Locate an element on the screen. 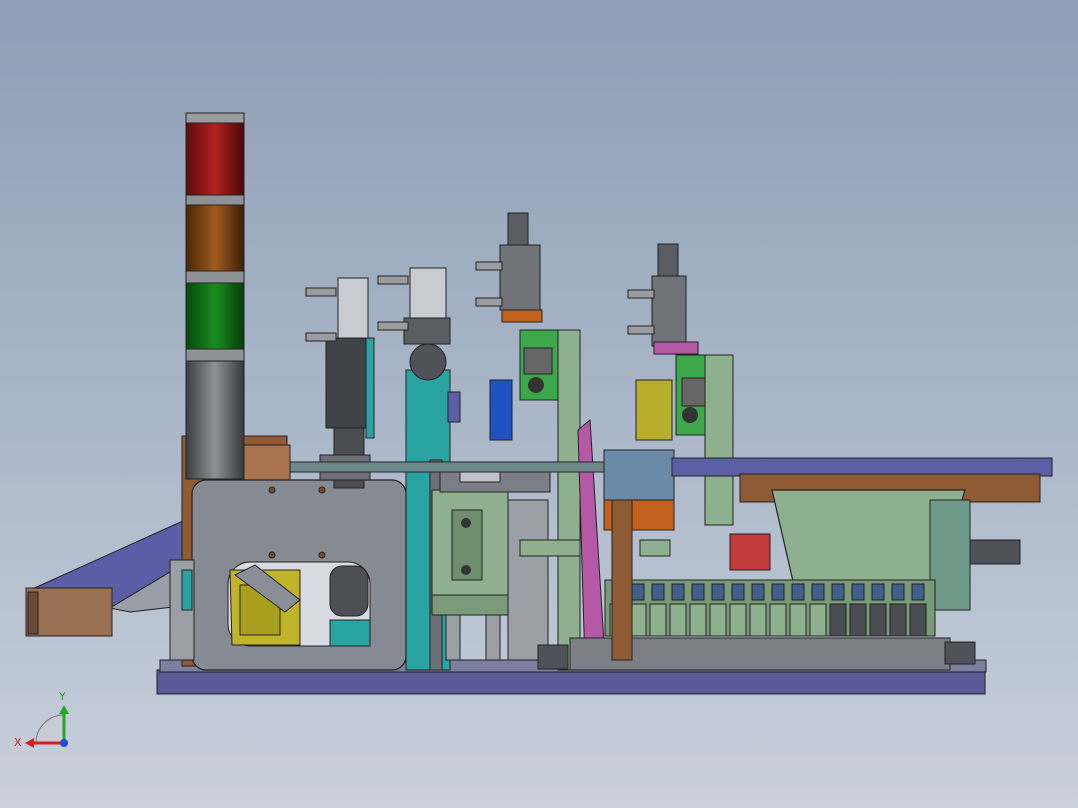 The height and width of the screenshot is (808, 1078). stack-light-pole is located at coordinates (215, 420).